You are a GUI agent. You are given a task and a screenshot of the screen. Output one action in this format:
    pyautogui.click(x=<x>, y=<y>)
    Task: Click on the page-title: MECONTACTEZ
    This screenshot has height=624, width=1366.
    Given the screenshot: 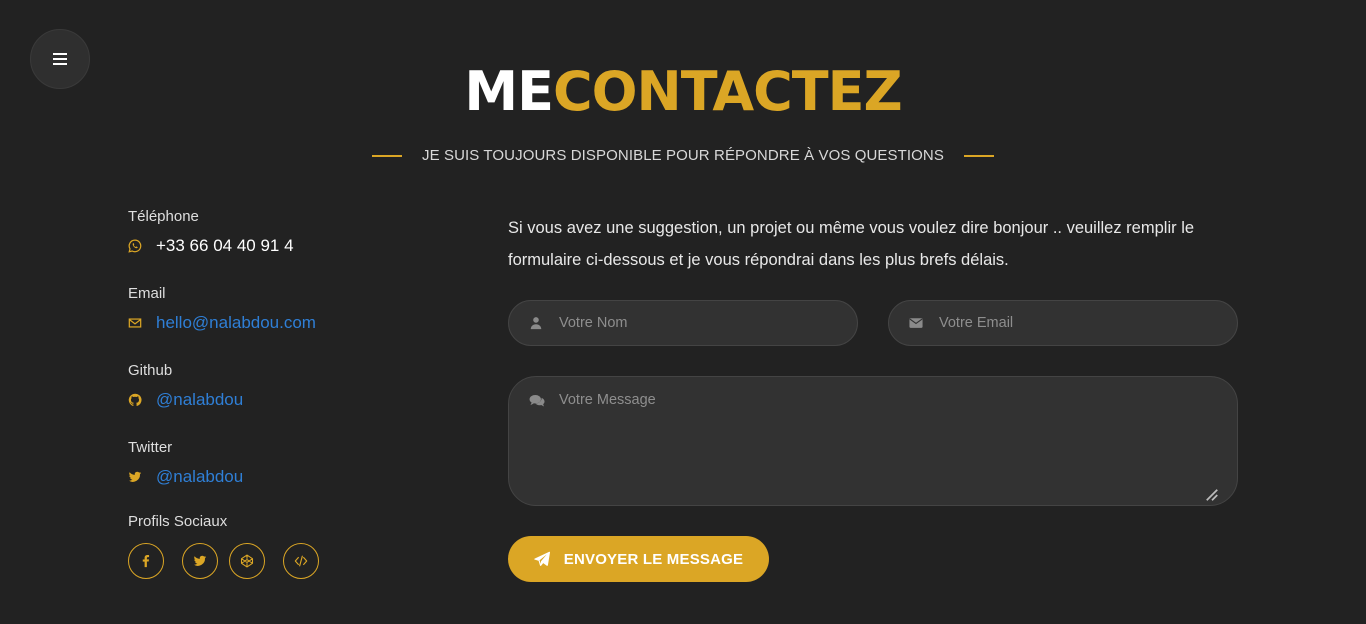 What is the action you would take?
    pyautogui.click(x=683, y=92)
    